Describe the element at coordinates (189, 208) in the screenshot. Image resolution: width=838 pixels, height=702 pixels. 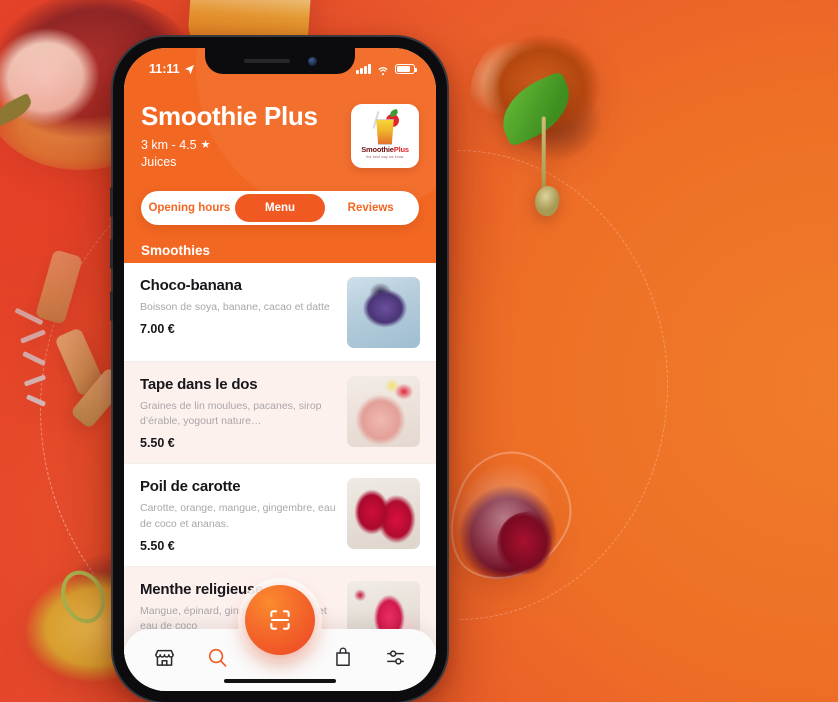
I see `tab-opening-hours: Opening hours` at that location.